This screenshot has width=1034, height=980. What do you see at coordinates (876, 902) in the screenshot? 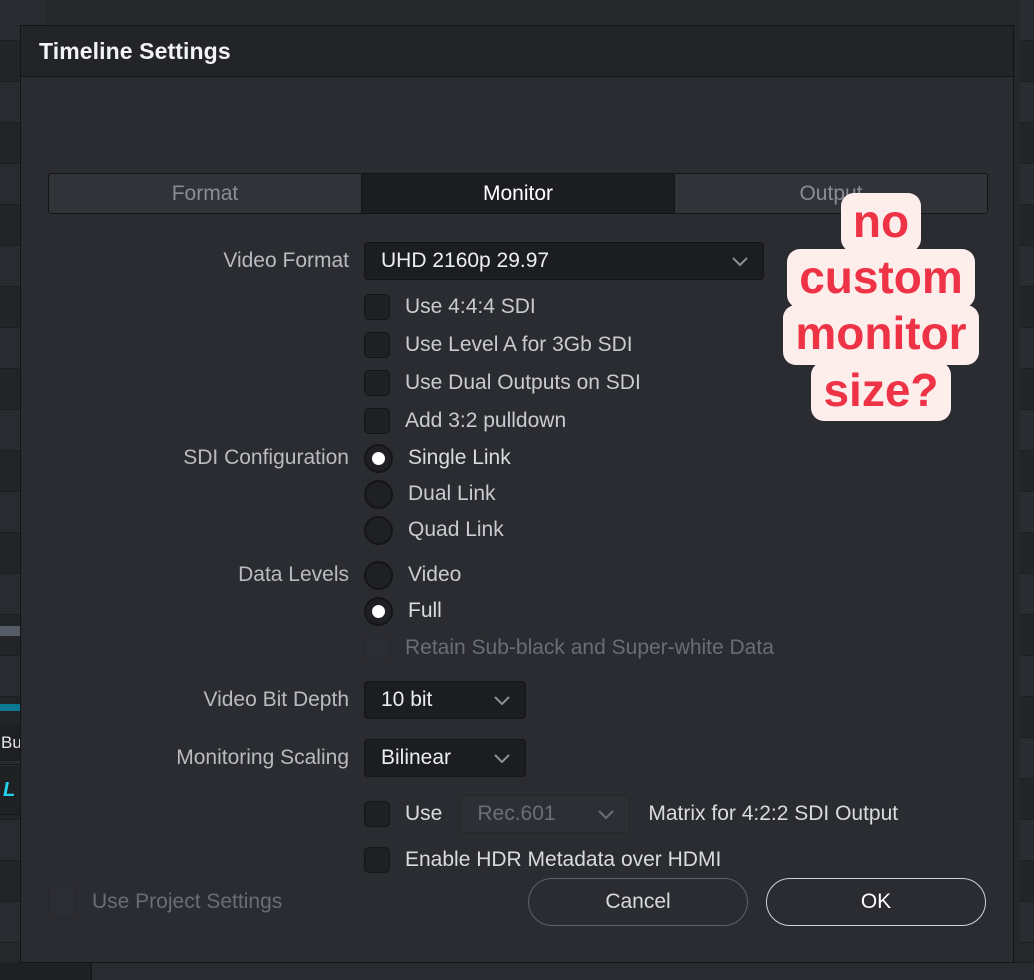
I see `ok-button: OK` at bounding box center [876, 902].